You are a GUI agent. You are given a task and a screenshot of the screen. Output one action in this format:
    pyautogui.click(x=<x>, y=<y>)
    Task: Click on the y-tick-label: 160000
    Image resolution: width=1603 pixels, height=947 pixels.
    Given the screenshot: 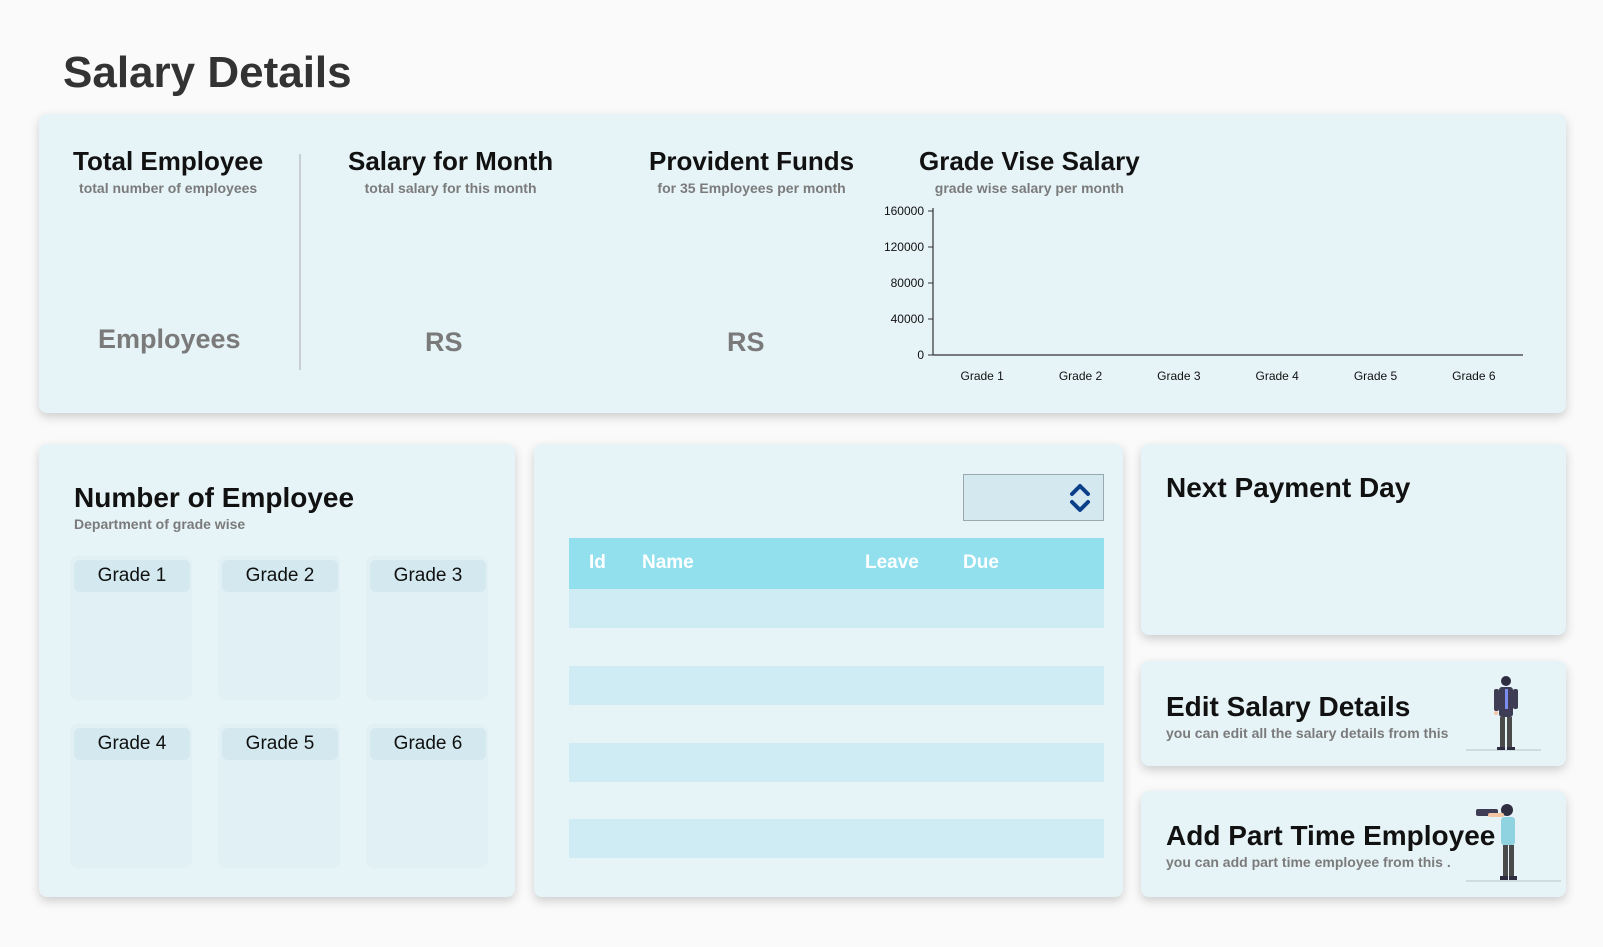 What is the action you would take?
    pyautogui.click(x=904, y=211)
    